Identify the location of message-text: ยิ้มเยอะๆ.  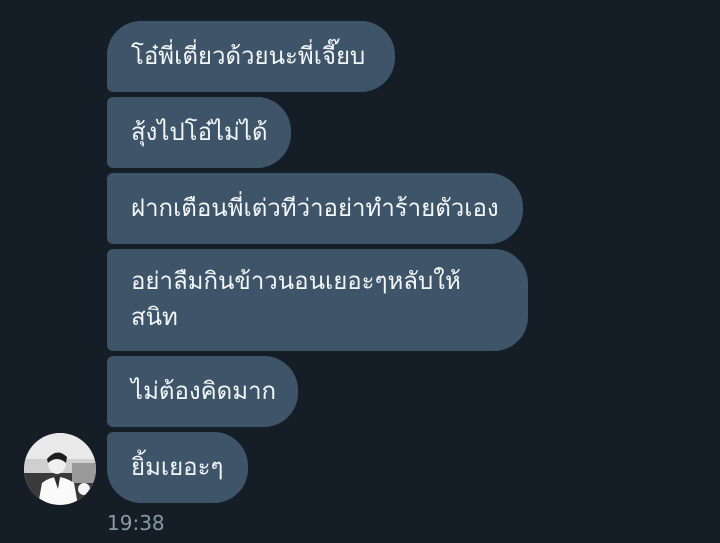
(177, 467).